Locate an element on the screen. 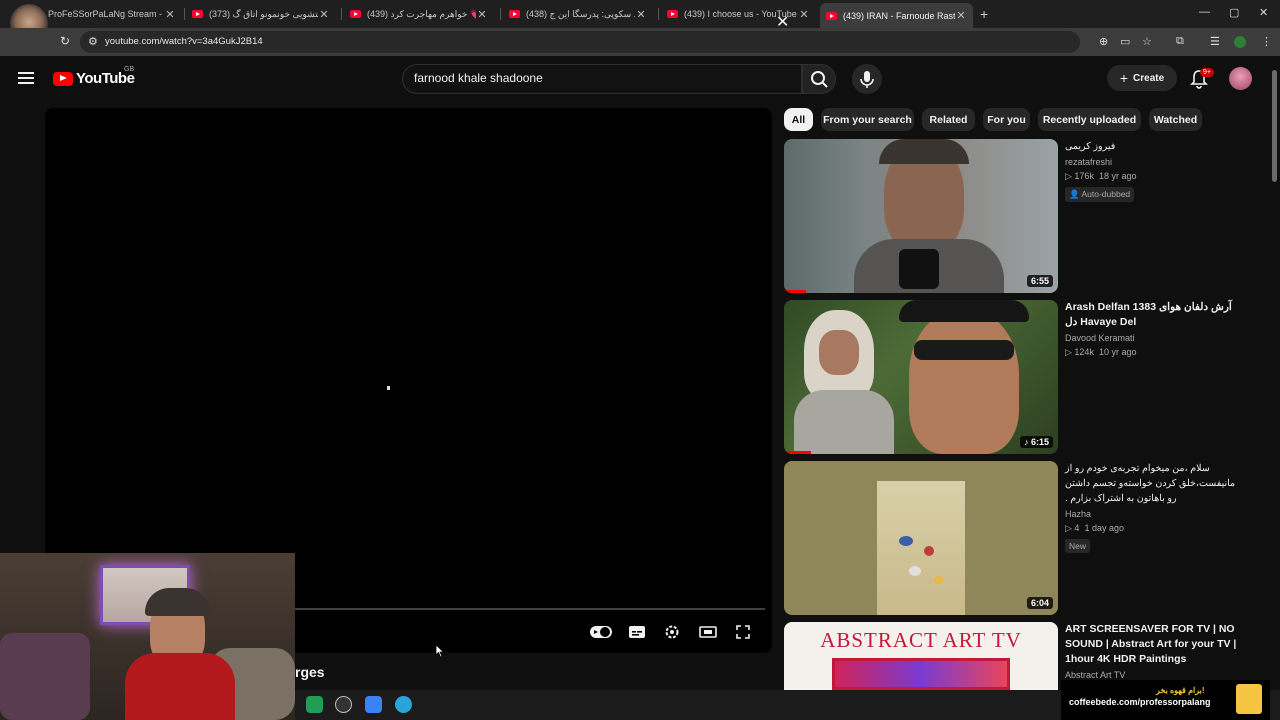 The height and width of the screenshot is (720, 1280). video-title: فیروز کریمی is located at coordinates (1152, 146).